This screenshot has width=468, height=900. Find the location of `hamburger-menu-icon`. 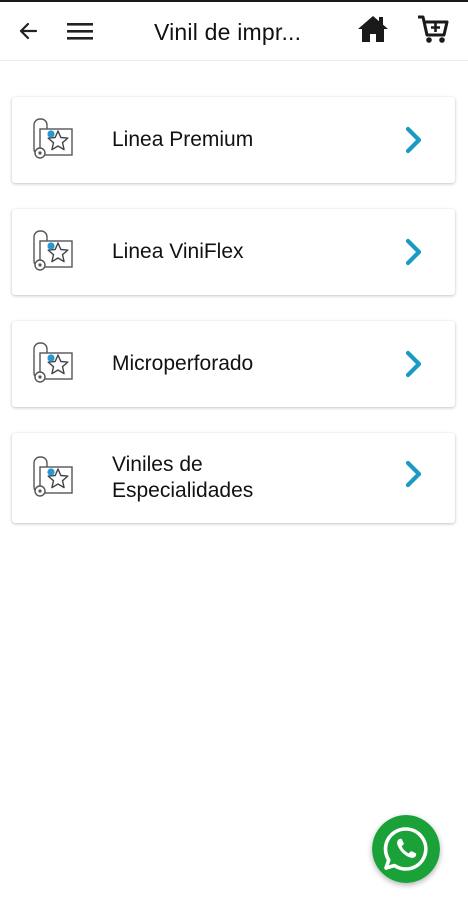

hamburger-menu-icon is located at coordinates (80, 31).